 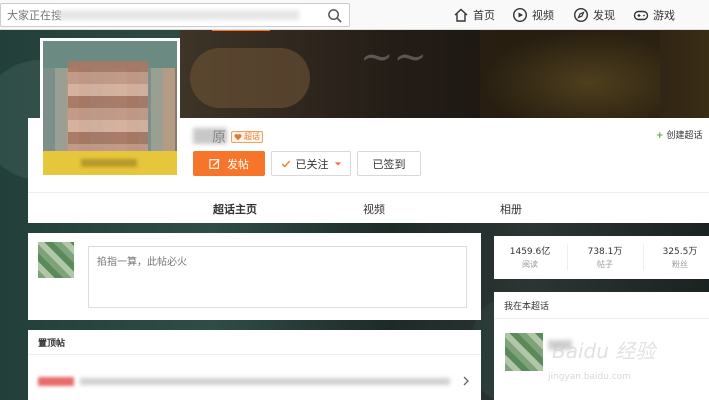 I want to click on tab-home: 超话主页, so click(x=235, y=209).